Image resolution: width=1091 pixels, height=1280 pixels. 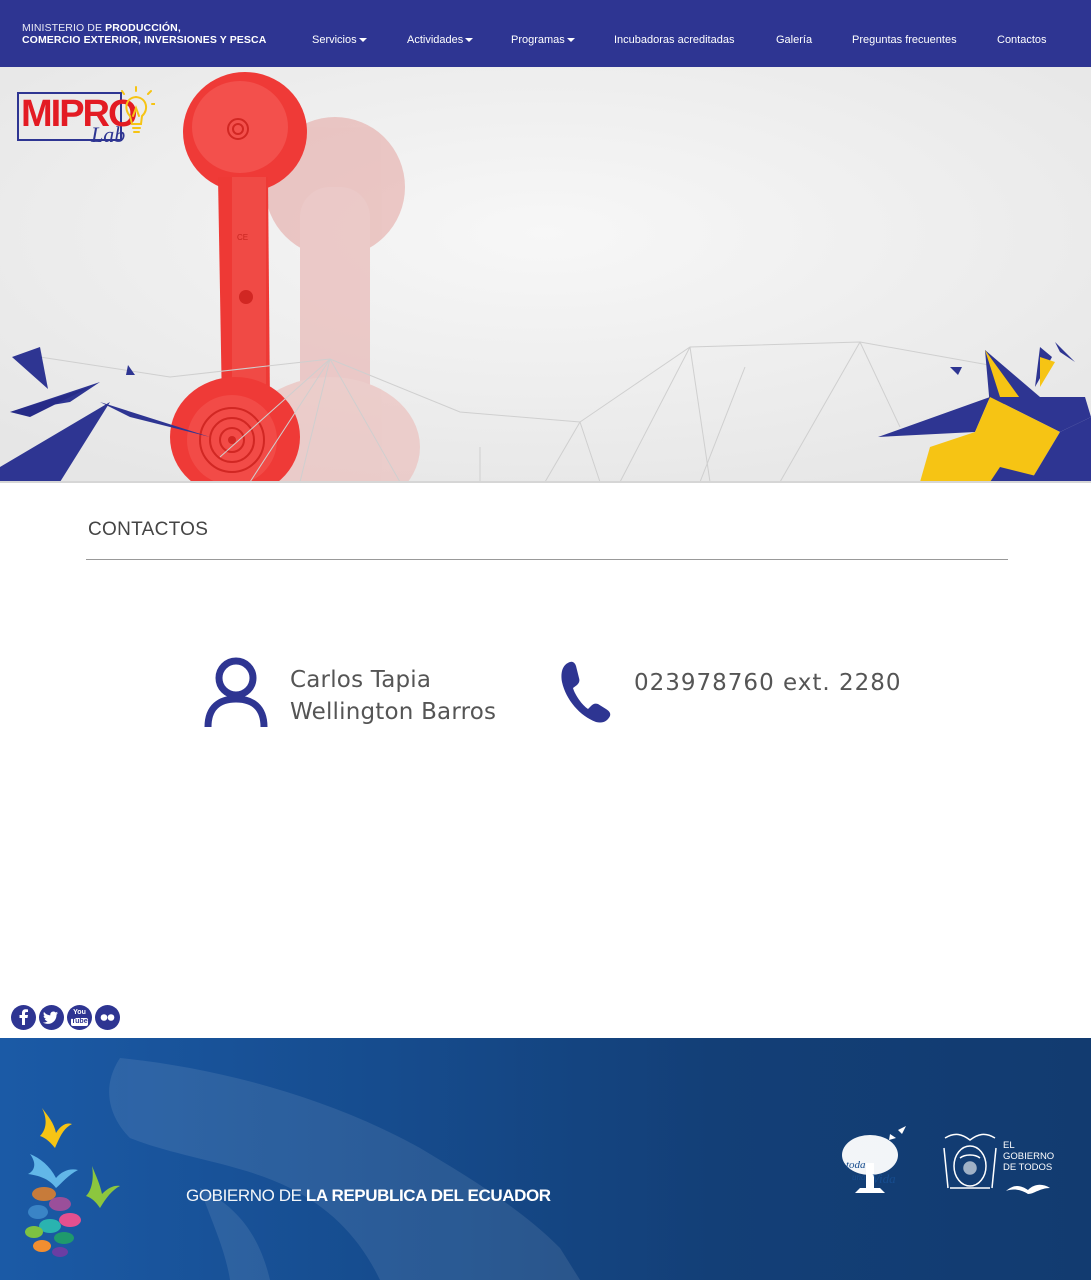 What do you see at coordinates (79, 1022) in the screenshot?
I see `youtube-label-bottom: Tube` at bounding box center [79, 1022].